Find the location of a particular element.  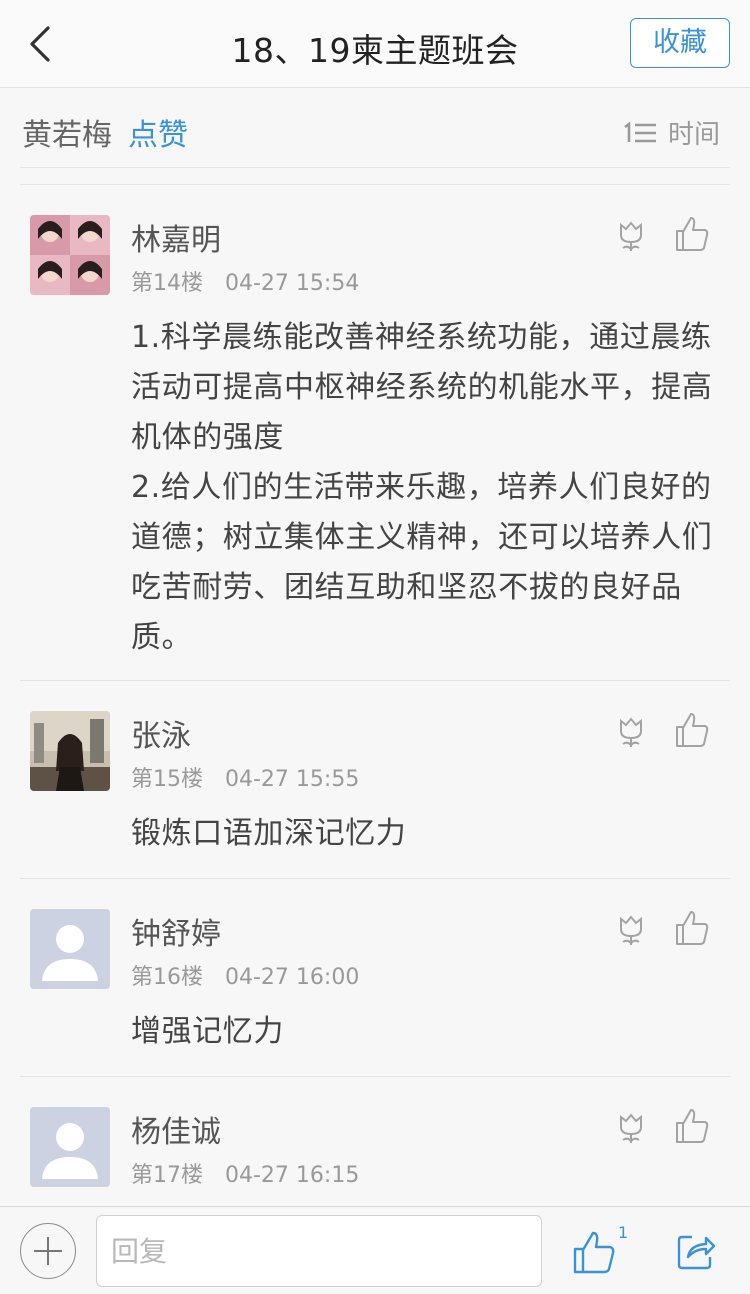

share-icon is located at coordinates (696, 1252).